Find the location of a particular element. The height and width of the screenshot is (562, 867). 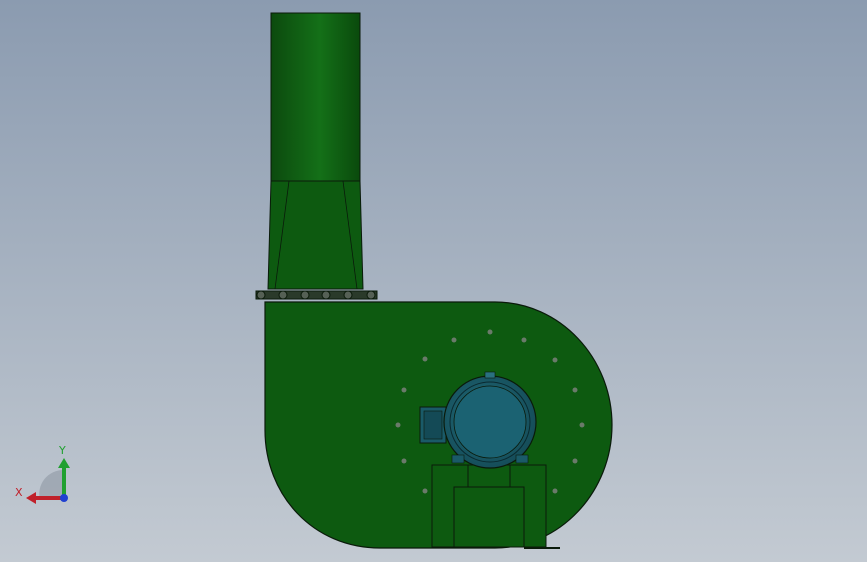

outlet-duct is located at coordinates (315, 97).